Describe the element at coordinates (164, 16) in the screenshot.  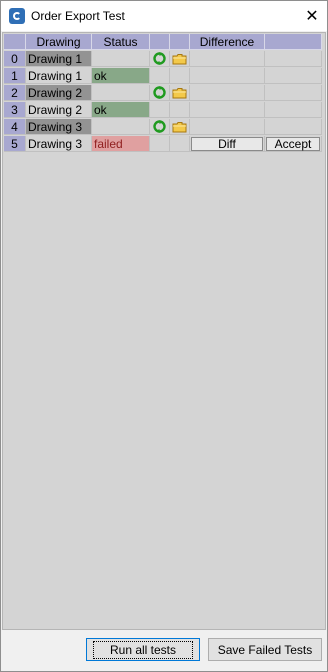
I see `title-bar: Order Export Test ✕` at that location.